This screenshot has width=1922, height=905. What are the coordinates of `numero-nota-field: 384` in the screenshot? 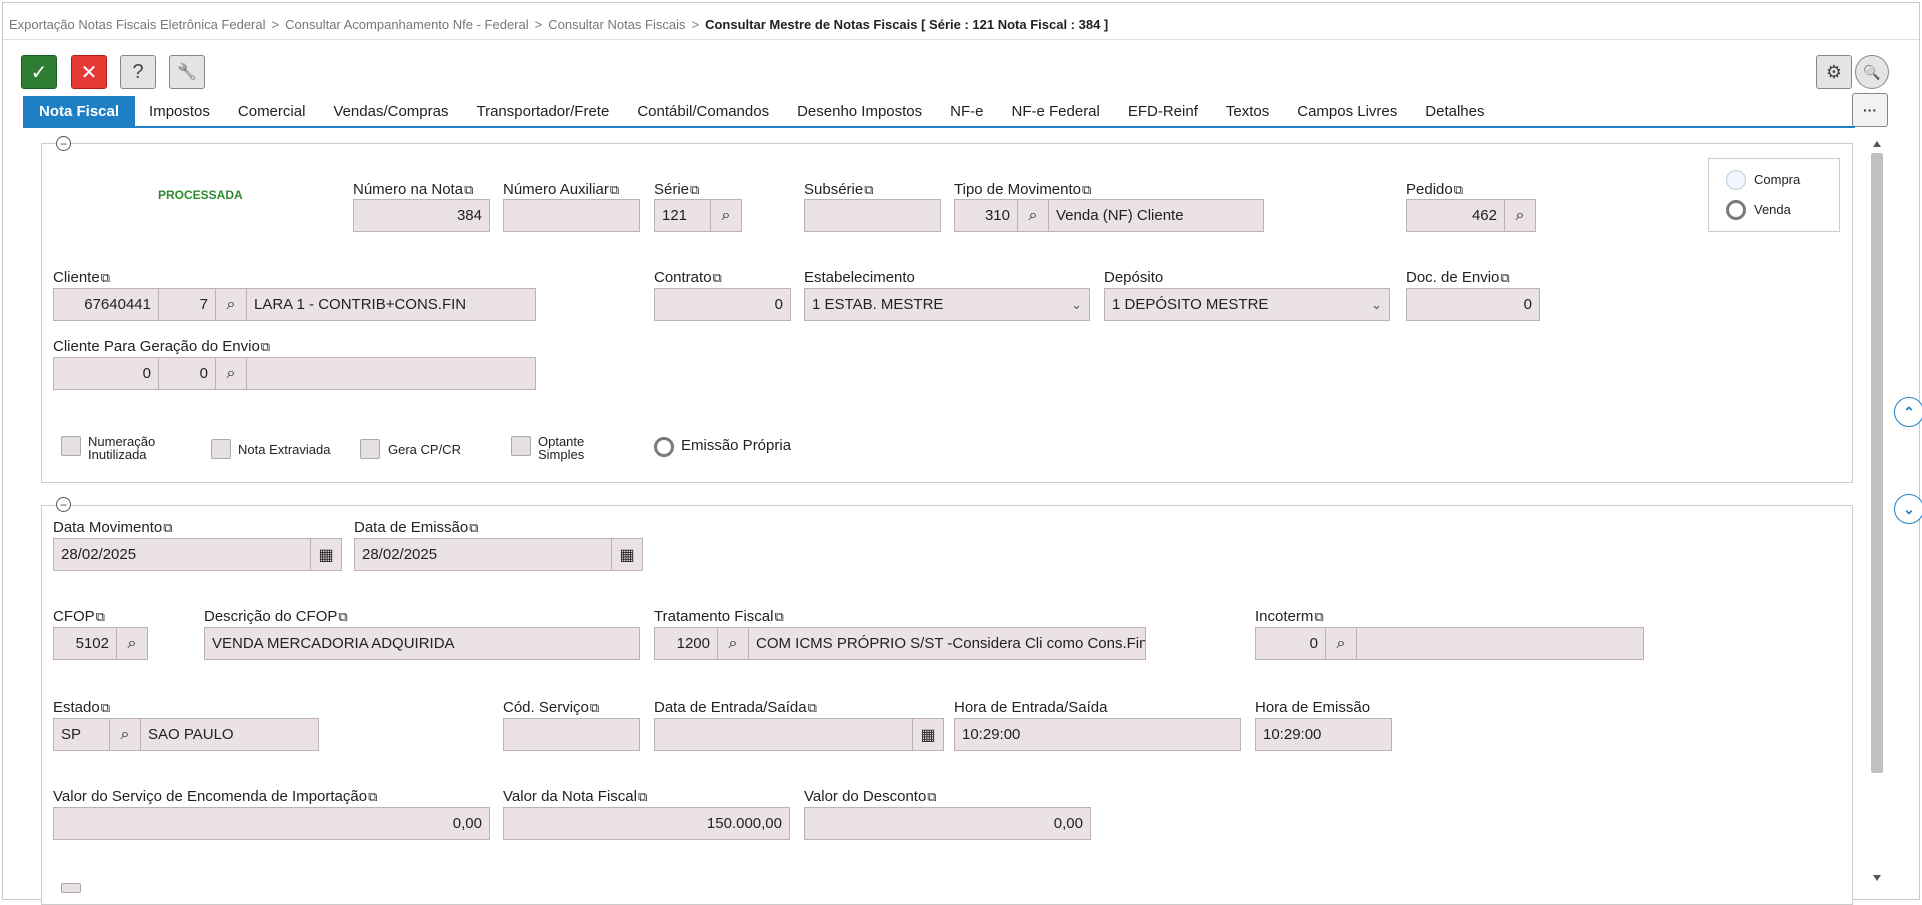 It's located at (421, 215).